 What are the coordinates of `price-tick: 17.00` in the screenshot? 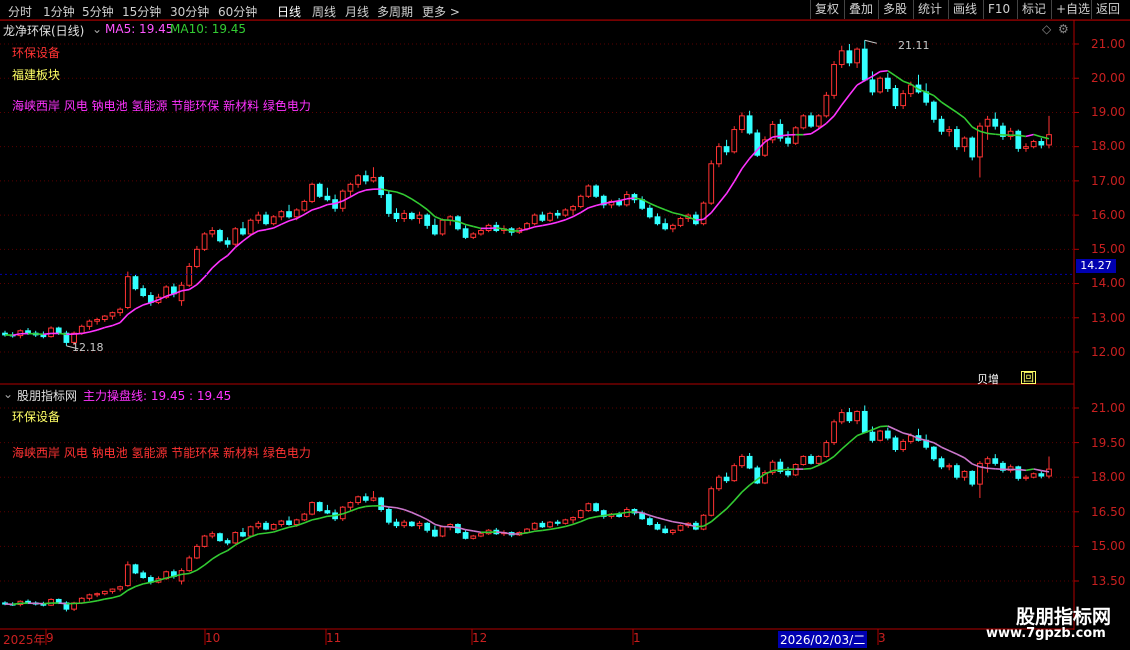 It's located at (1108, 181).